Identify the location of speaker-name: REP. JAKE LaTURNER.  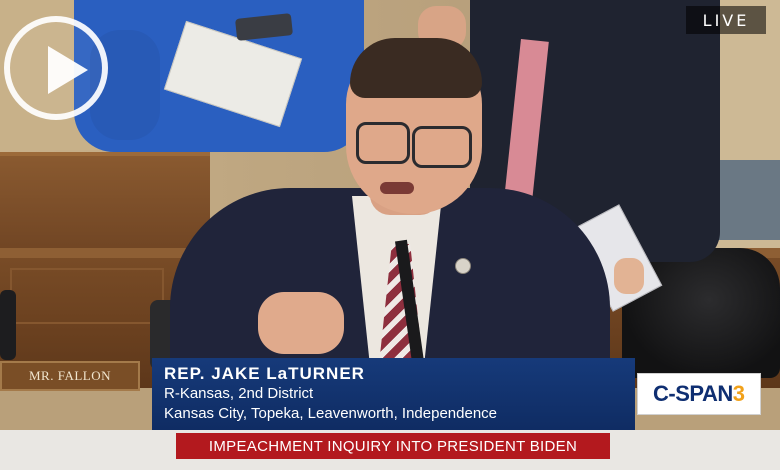
(264, 373).